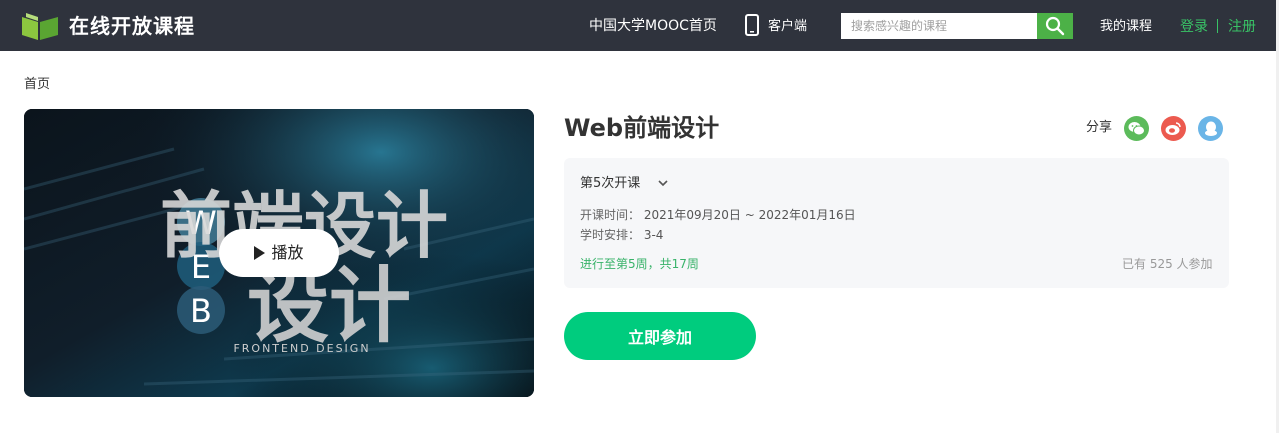 This screenshot has width=1279, height=433. I want to click on cover-subtitle: FRONTEND DESIGN, so click(301, 348).